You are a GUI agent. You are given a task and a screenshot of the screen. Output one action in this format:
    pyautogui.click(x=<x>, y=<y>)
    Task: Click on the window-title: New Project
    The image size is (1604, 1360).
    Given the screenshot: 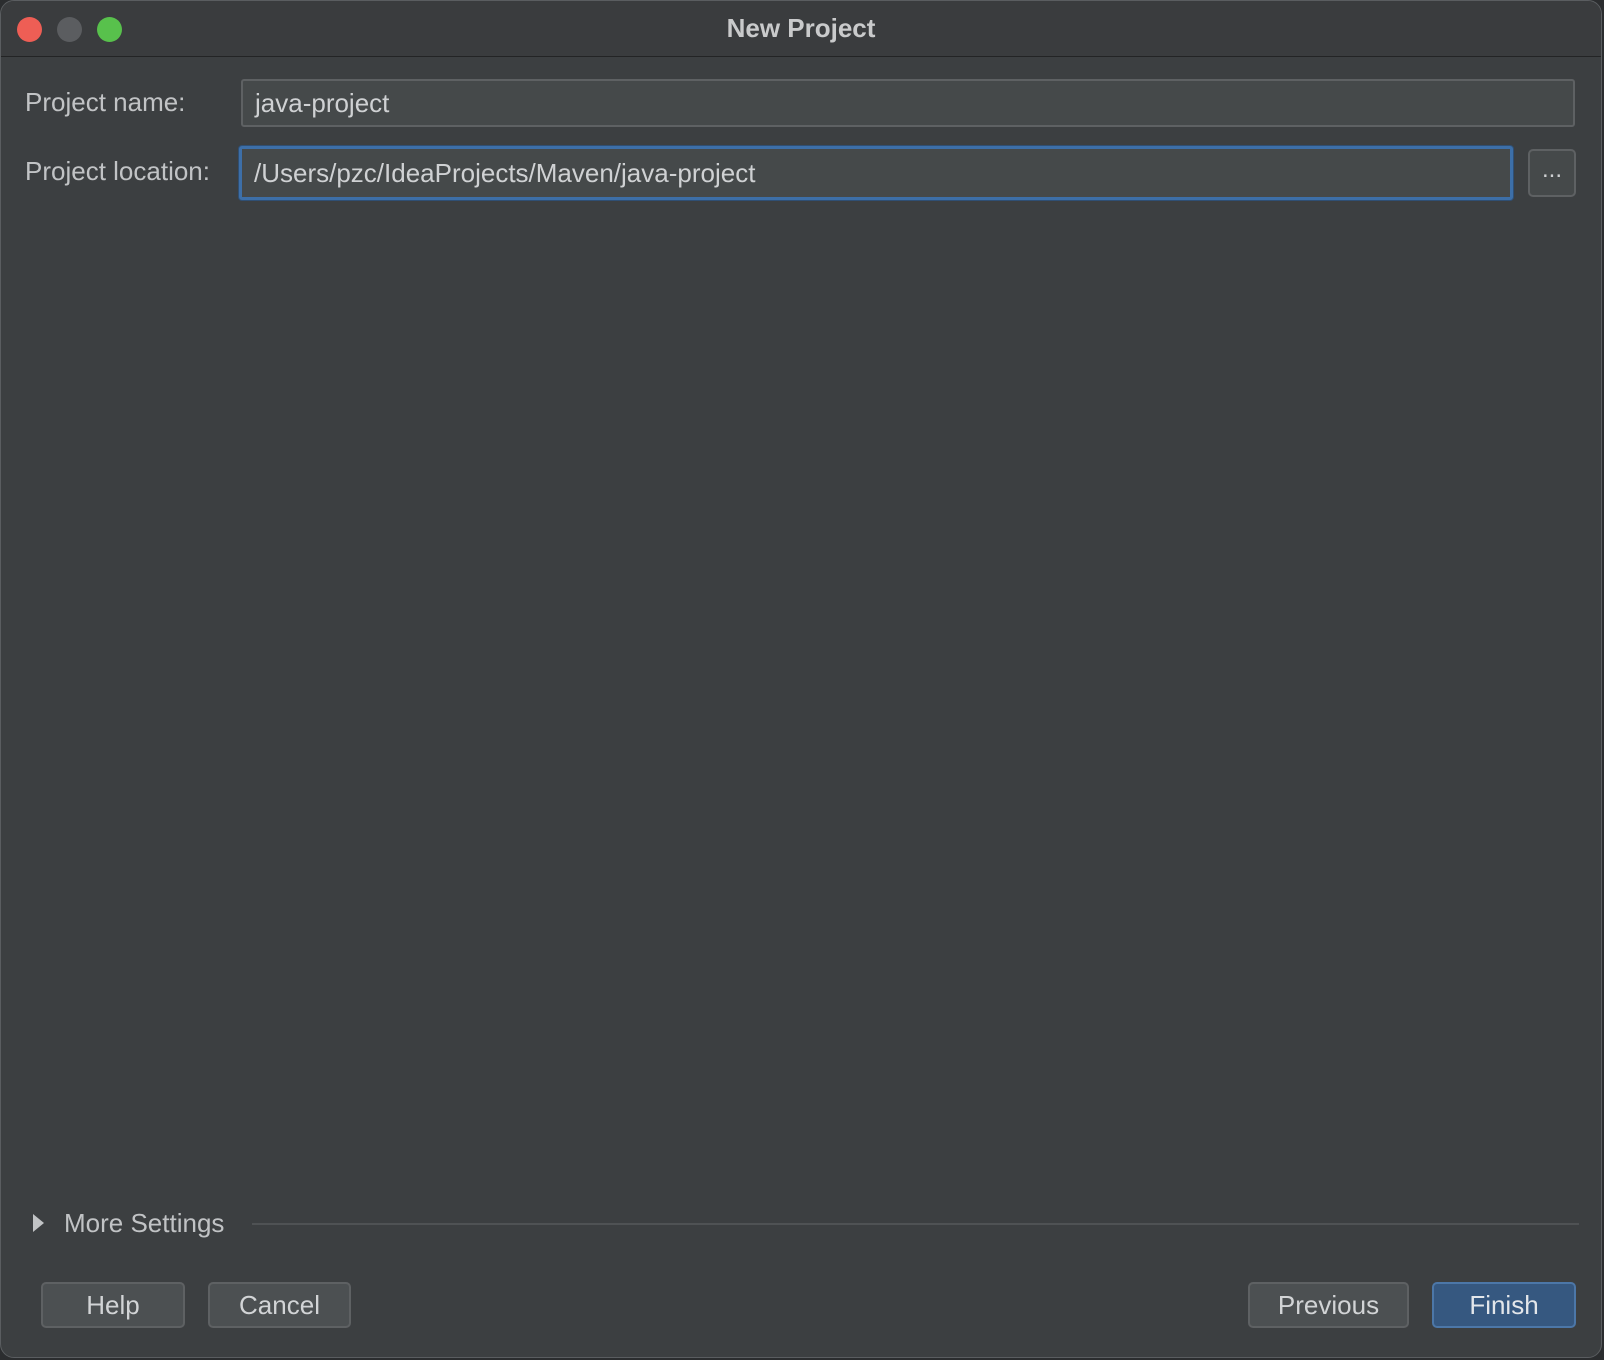 What is the action you would take?
    pyautogui.click(x=801, y=28)
    